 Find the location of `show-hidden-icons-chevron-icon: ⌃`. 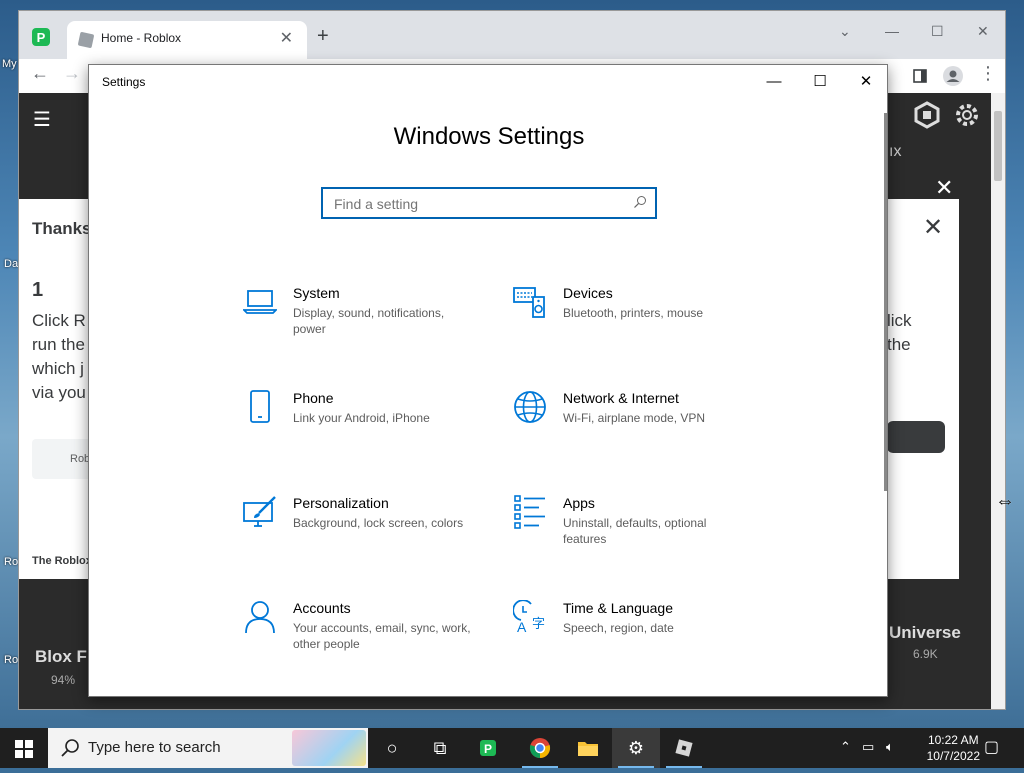

show-hidden-icons-chevron-icon: ⌃ is located at coordinates (845, 747).